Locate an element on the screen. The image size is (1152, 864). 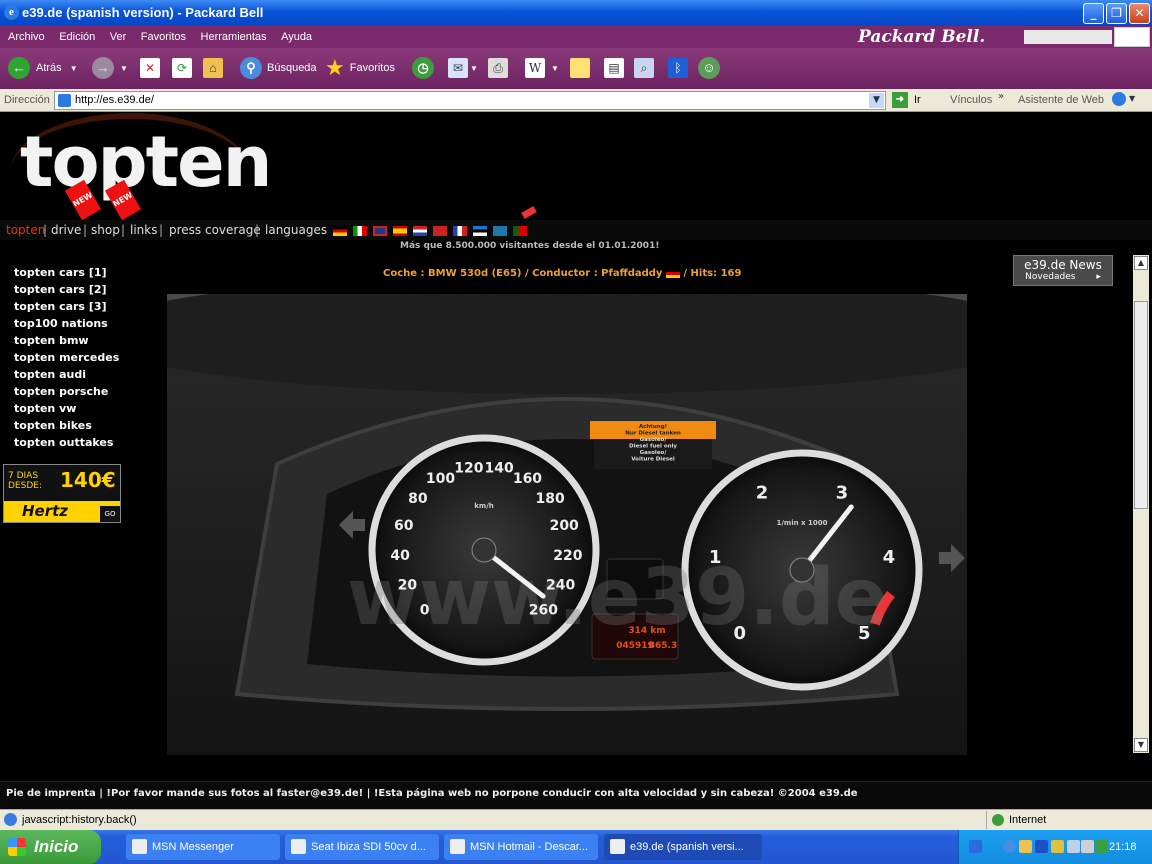
nav-shop: shop is located at coordinates (105, 230).